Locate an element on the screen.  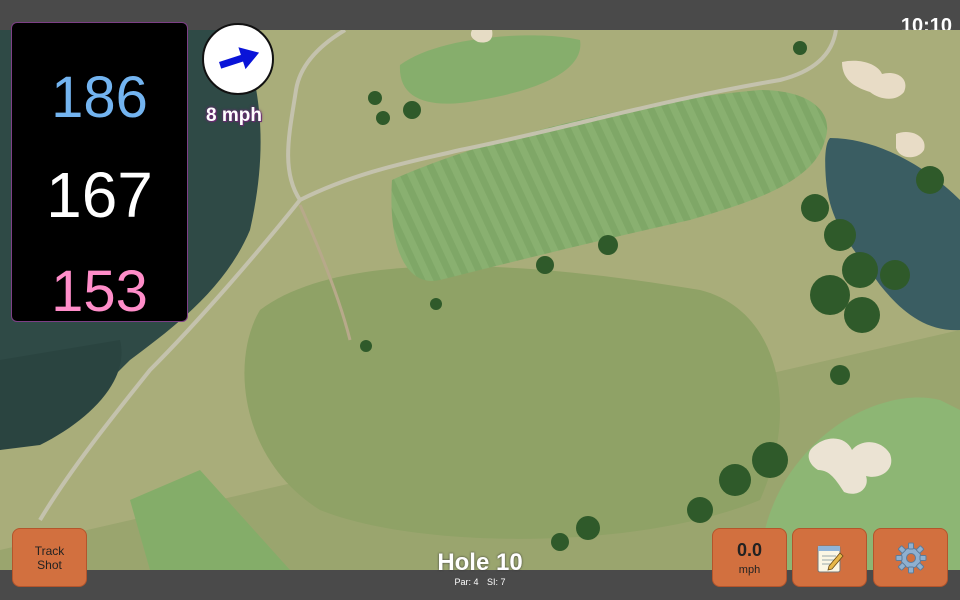
yardage-panel: 186 167 153 is located at coordinates (99, 172).